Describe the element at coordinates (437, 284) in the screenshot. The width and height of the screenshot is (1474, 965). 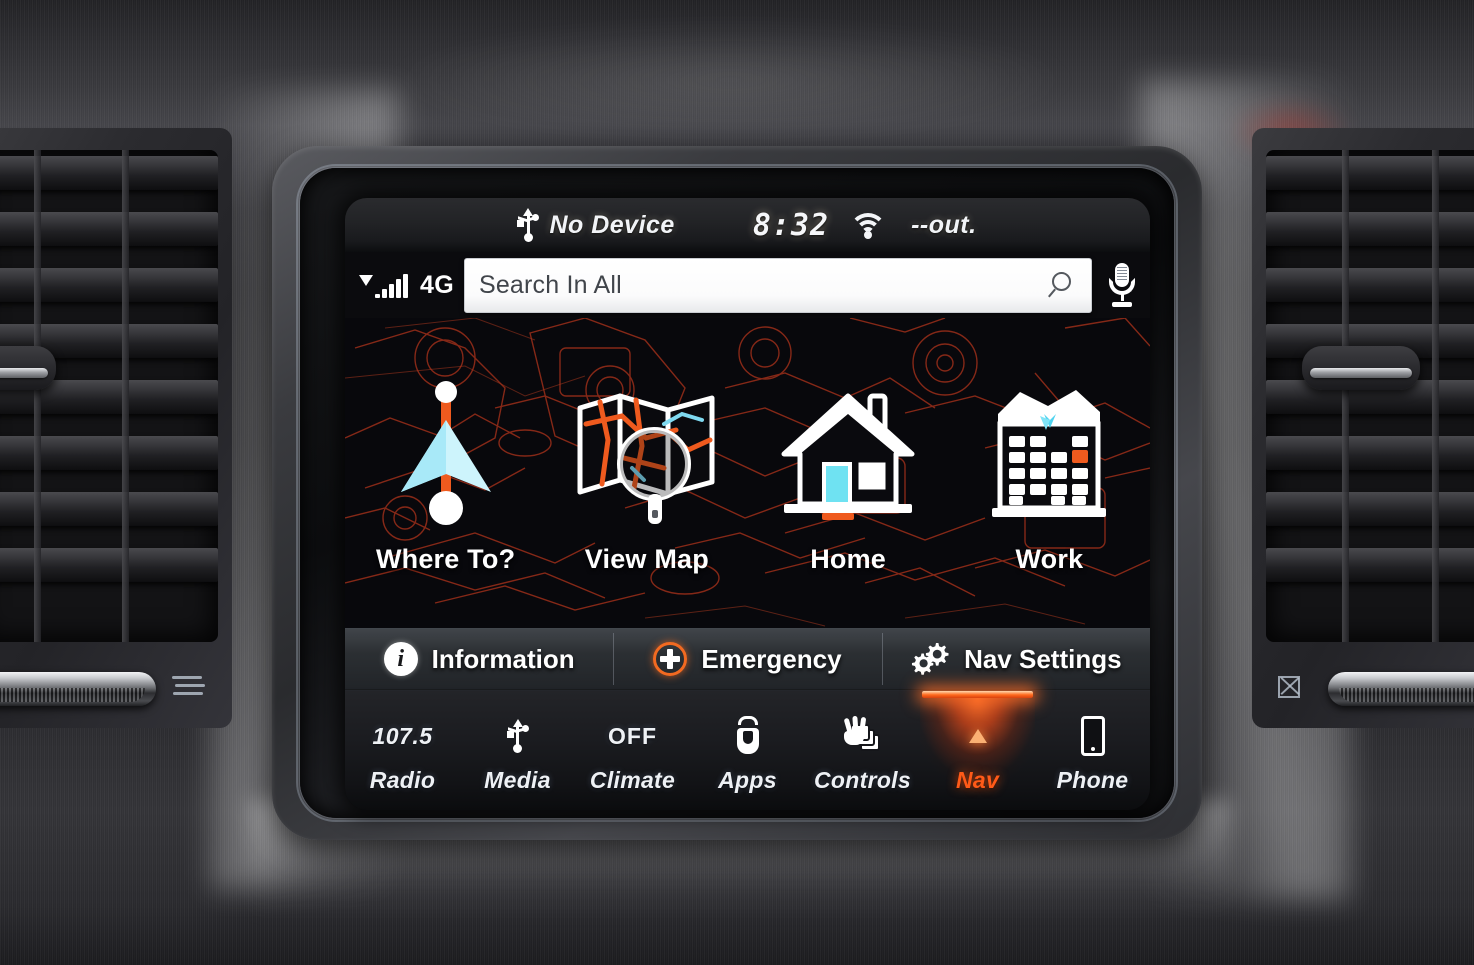
I see `network-type-label: 4G` at that location.